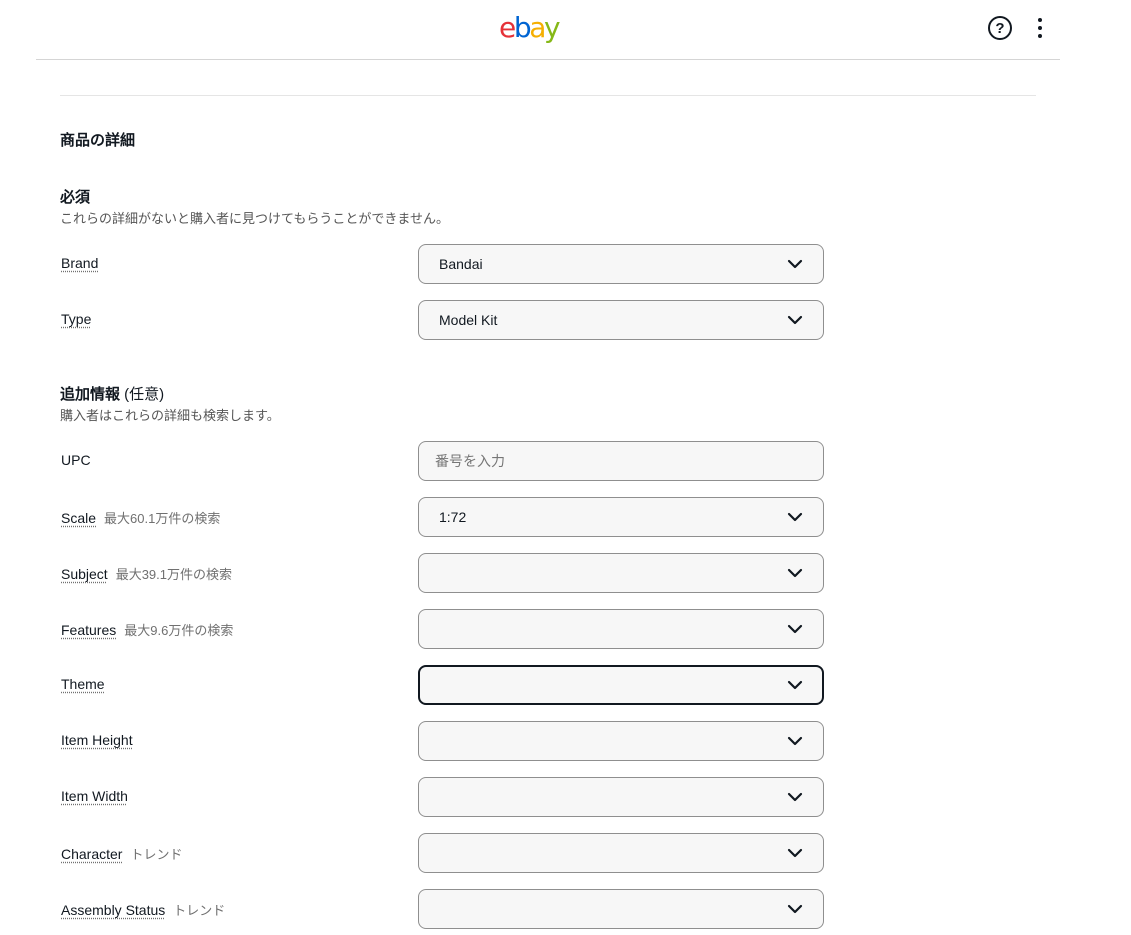 The width and height of the screenshot is (1131, 935). I want to click on upc-field, so click(621, 461).